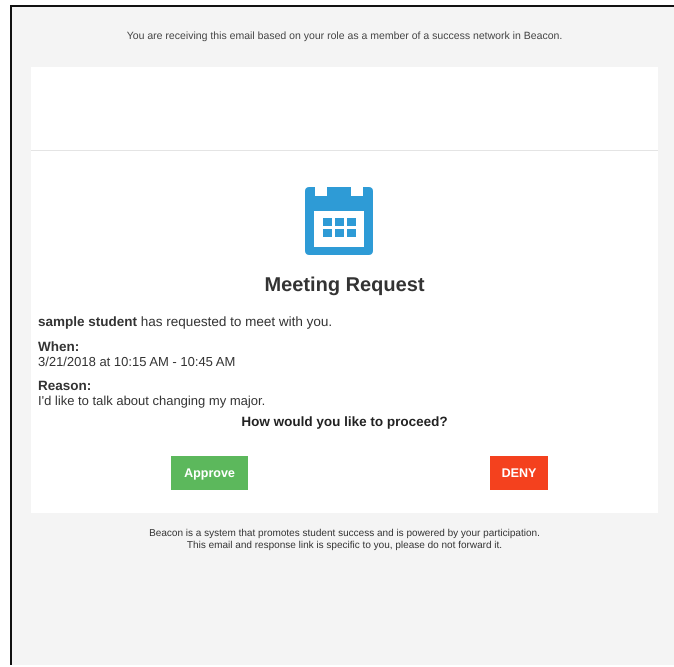 Image resolution: width=674 pixels, height=667 pixels. What do you see at coordinates (519, 473) in the screenshot?
I see `deny-button: DENY` at bounding box center [519, 473].